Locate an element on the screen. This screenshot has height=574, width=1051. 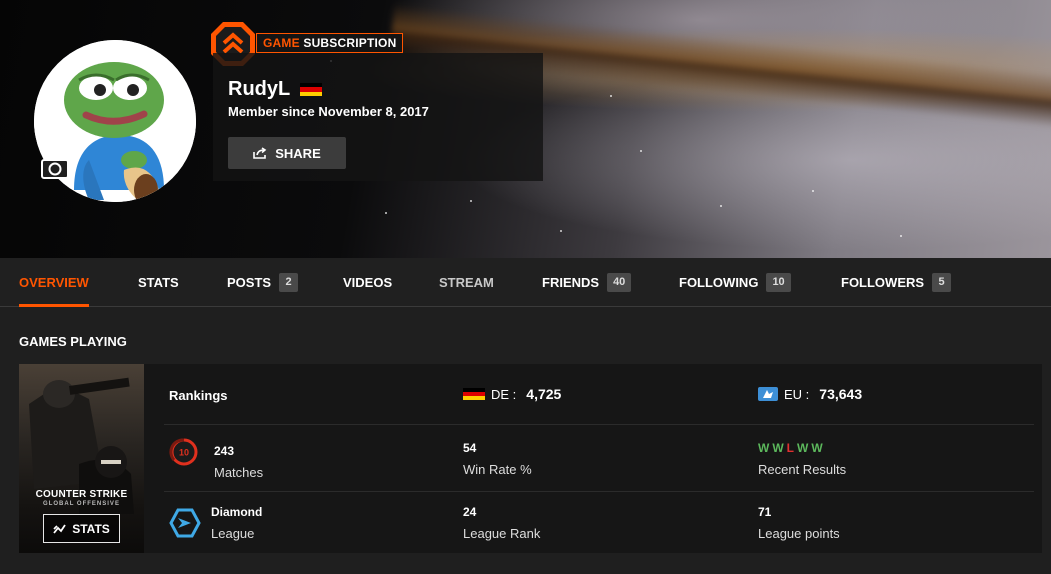
skill-level-icon: 10 is located at coordinates (183, 452).